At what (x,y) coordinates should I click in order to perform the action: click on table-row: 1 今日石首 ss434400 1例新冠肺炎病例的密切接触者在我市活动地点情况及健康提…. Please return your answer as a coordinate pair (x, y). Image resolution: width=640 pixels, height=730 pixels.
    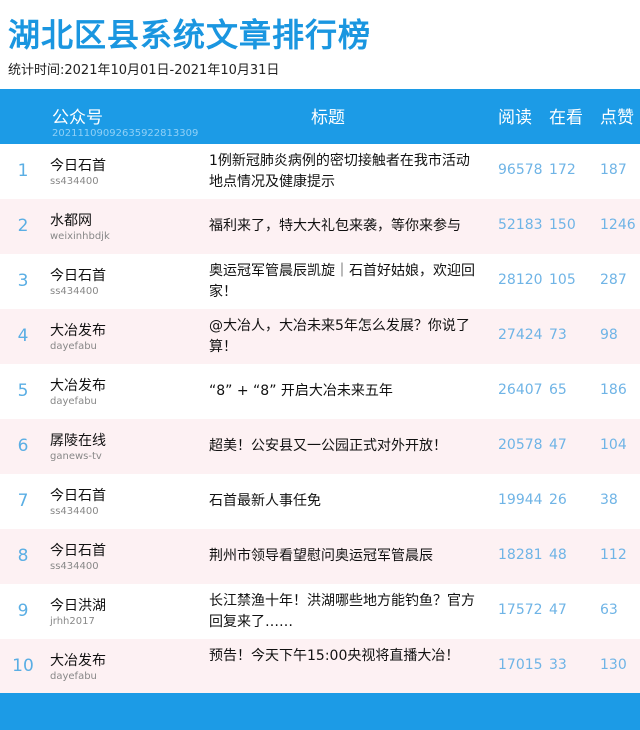
    Looking at the image, I should click on (320, 171).